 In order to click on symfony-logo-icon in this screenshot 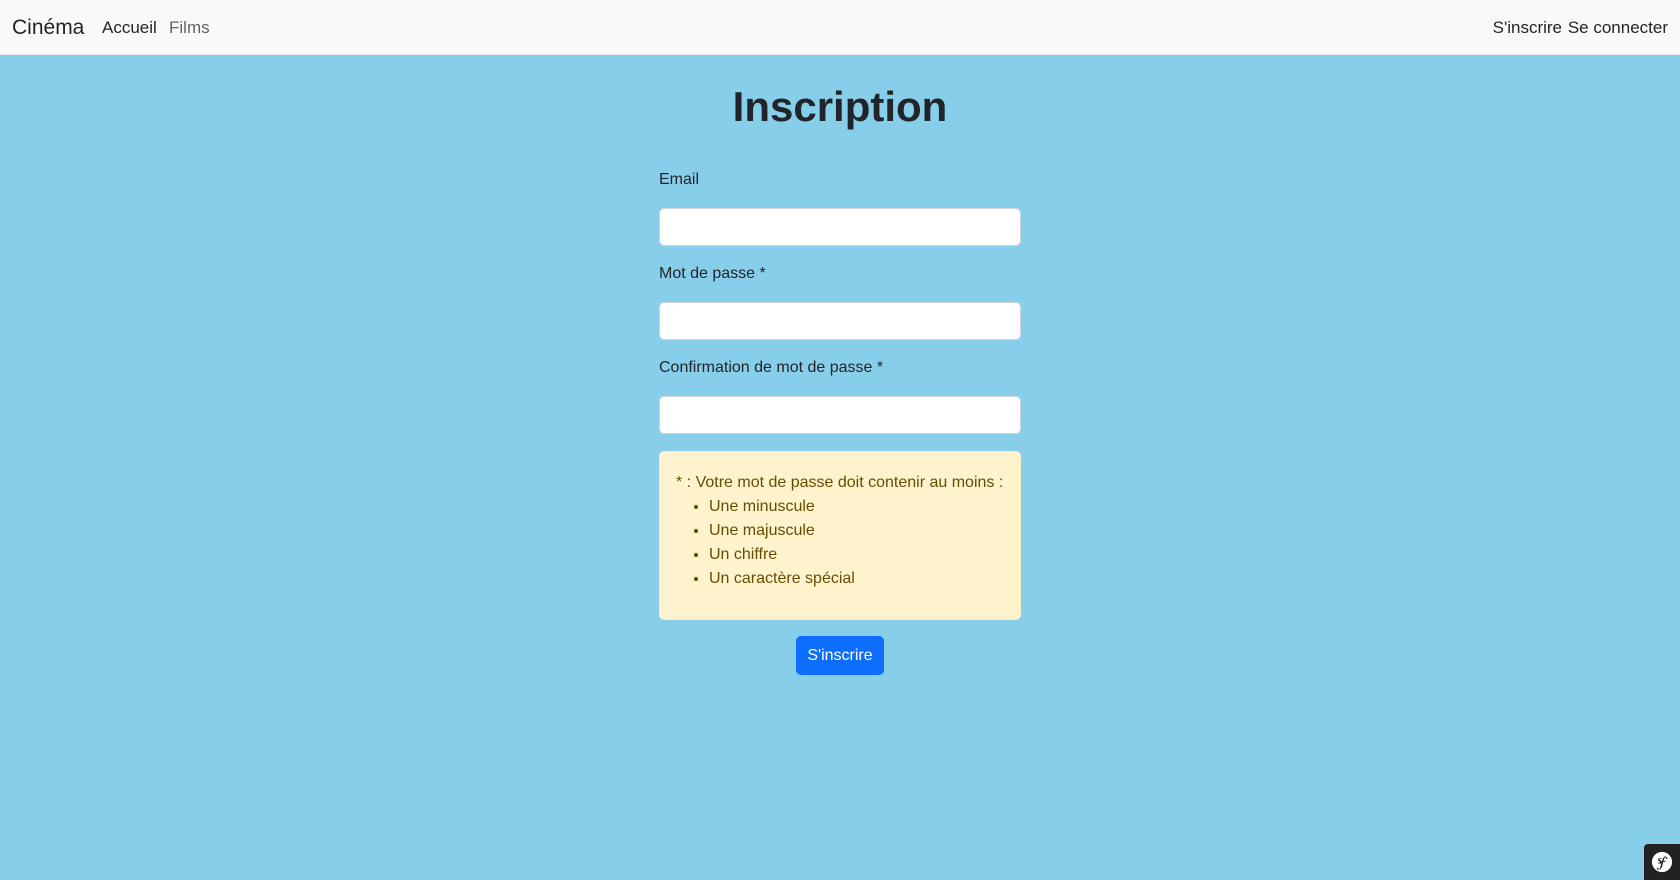, I will do `click(1662, 862)`.